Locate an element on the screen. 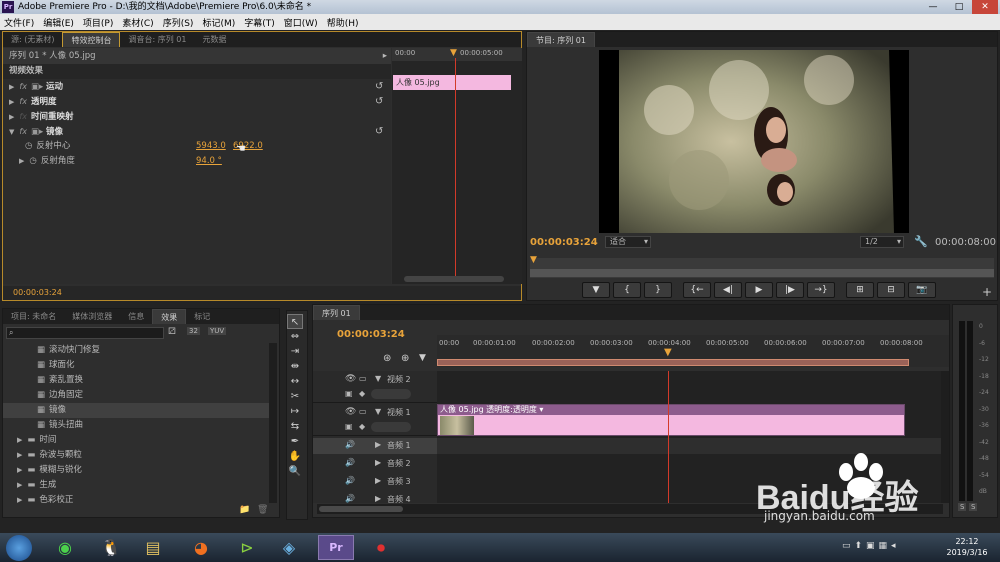  sequence-marker-icon: ⊕ is located at coordinates (405, 358).